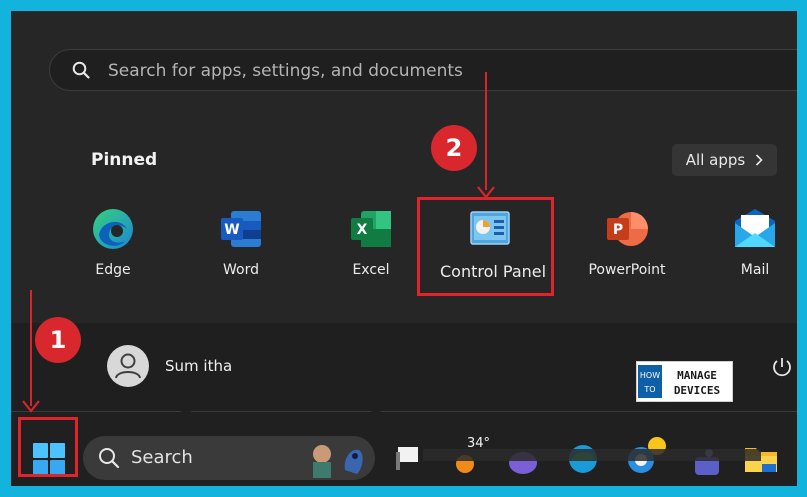  I want to click on all-apps-button: All apps, so click(724, 160).